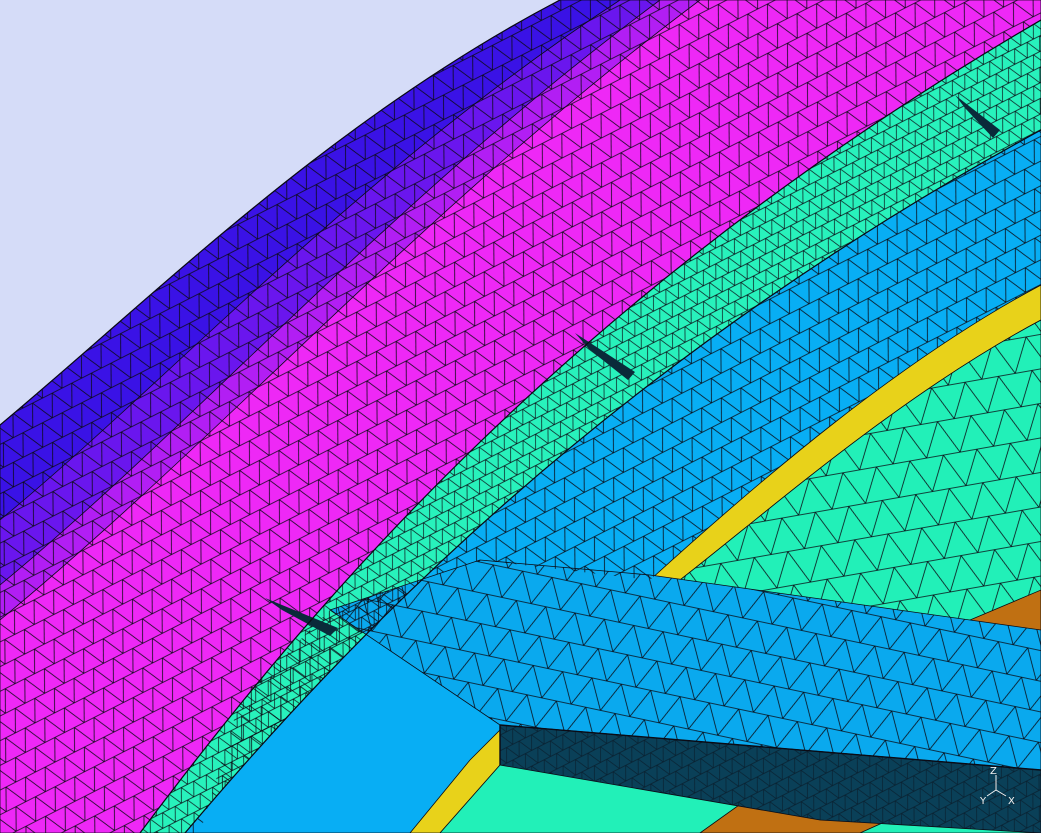 Image resolution: width=1041 pixels, height=833 pixels. What do you see at coordinates (993, 771) in the screenshot?
I see `axis-label-z: Z` at bounding box center [993, 771].